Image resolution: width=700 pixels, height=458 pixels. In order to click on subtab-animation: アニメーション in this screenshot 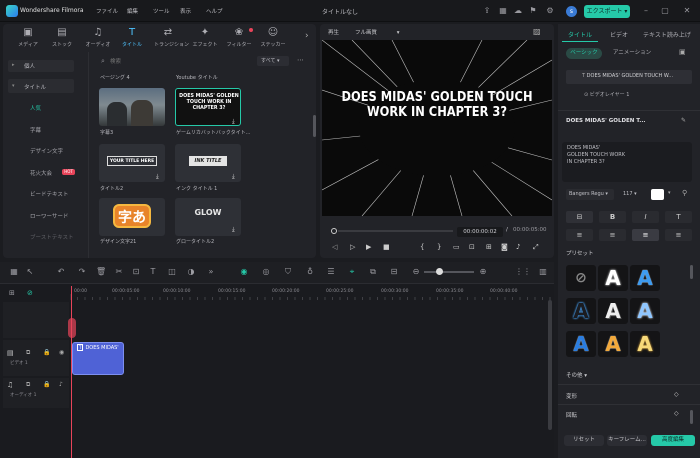, I will do `click(632, 53)`.